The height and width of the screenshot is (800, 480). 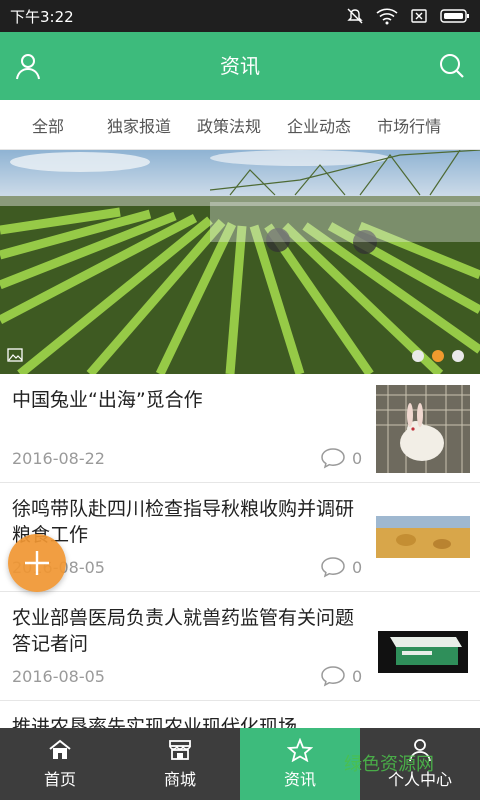 What do you see at coordinates (319, 125) in the screenshot?
I see `tab-company: 企业动态` at bounding box center [319, 125].